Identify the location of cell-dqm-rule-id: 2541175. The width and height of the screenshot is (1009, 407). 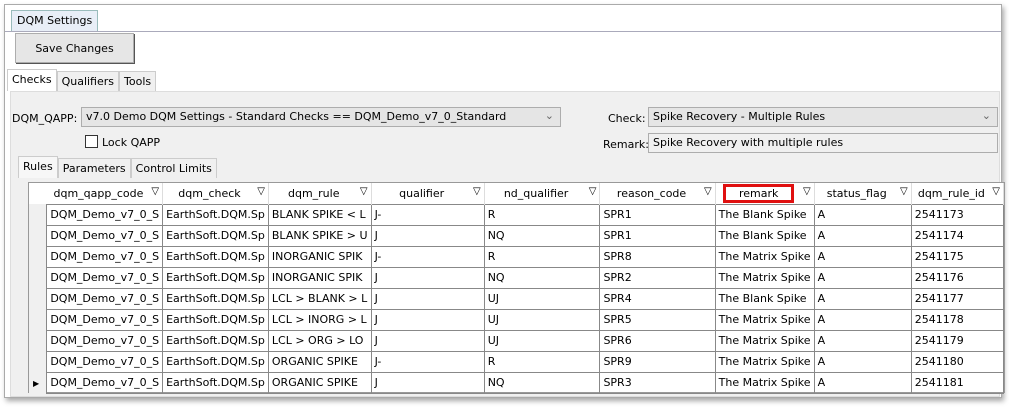
(957, 256).